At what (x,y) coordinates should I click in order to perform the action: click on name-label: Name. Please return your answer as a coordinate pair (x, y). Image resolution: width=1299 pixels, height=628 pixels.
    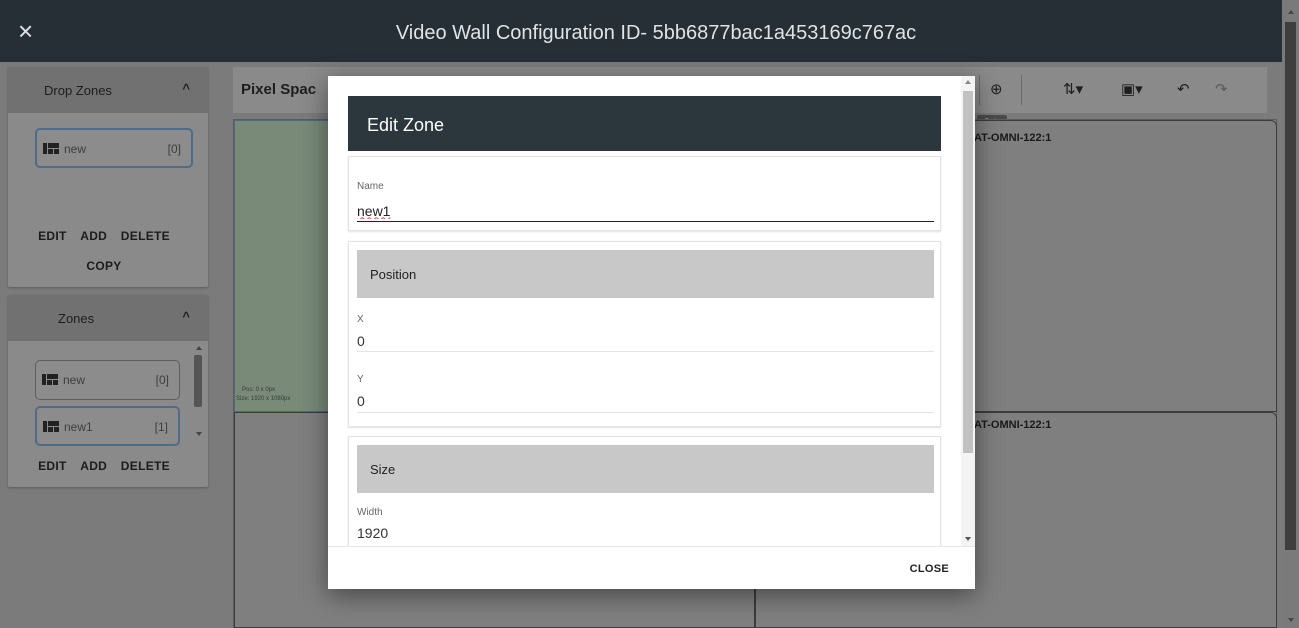
    Looking at the image, I should click on (370, 186).